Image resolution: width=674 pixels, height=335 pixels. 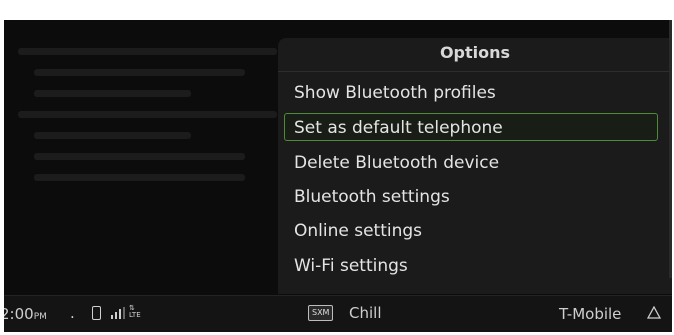 What do you see at coordinates (654, 312) in the screenshot?
I see `warning-icon` at bounding box center [654, 312].